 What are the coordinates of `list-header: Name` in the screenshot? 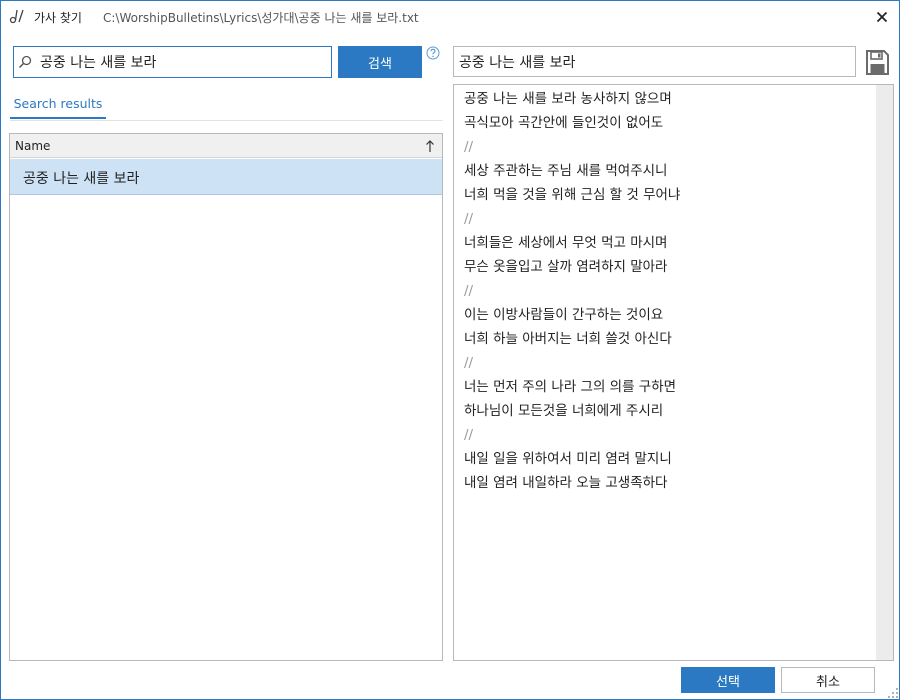 It's located at (226, 146).